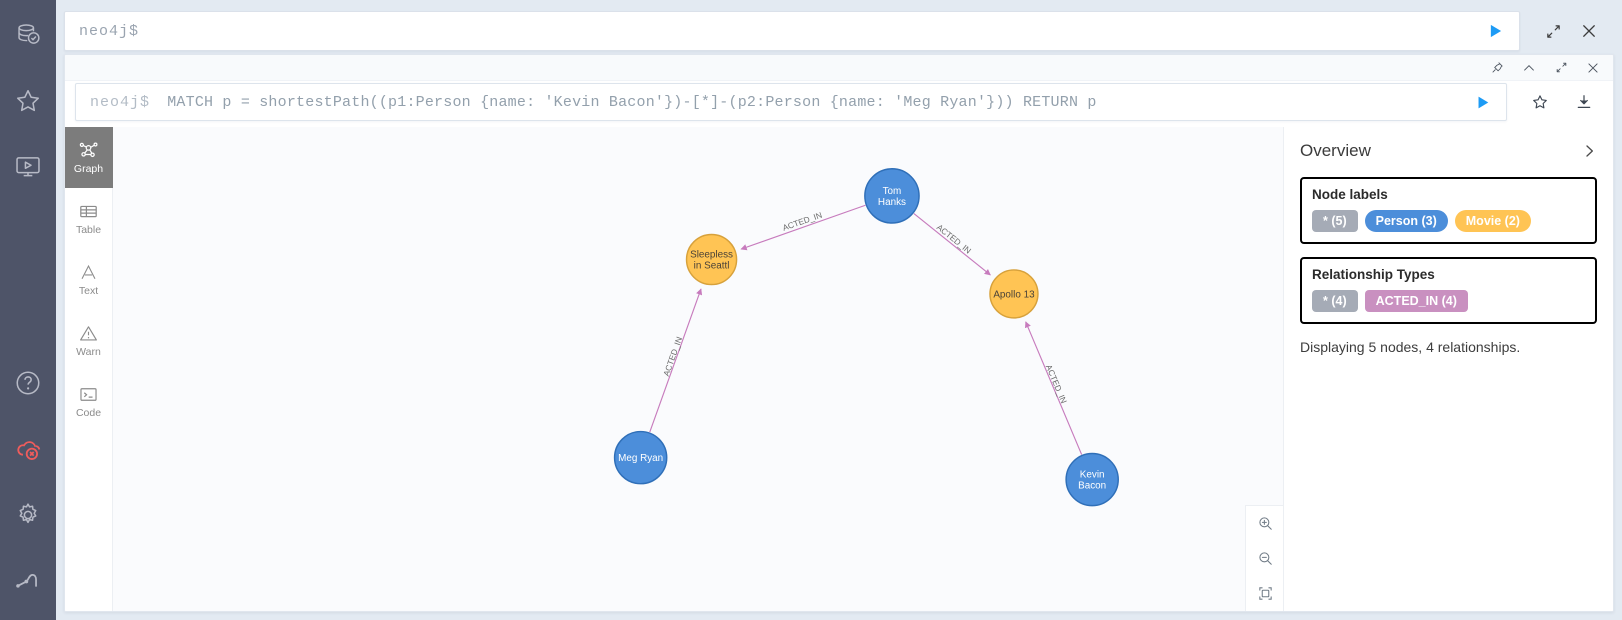 The height and width of the screenshot is (620, 1622). What do you see at coordinates (1335, 221) in the screenshot?
I see `chip: * (5)` at bounding box center [1335, 221].